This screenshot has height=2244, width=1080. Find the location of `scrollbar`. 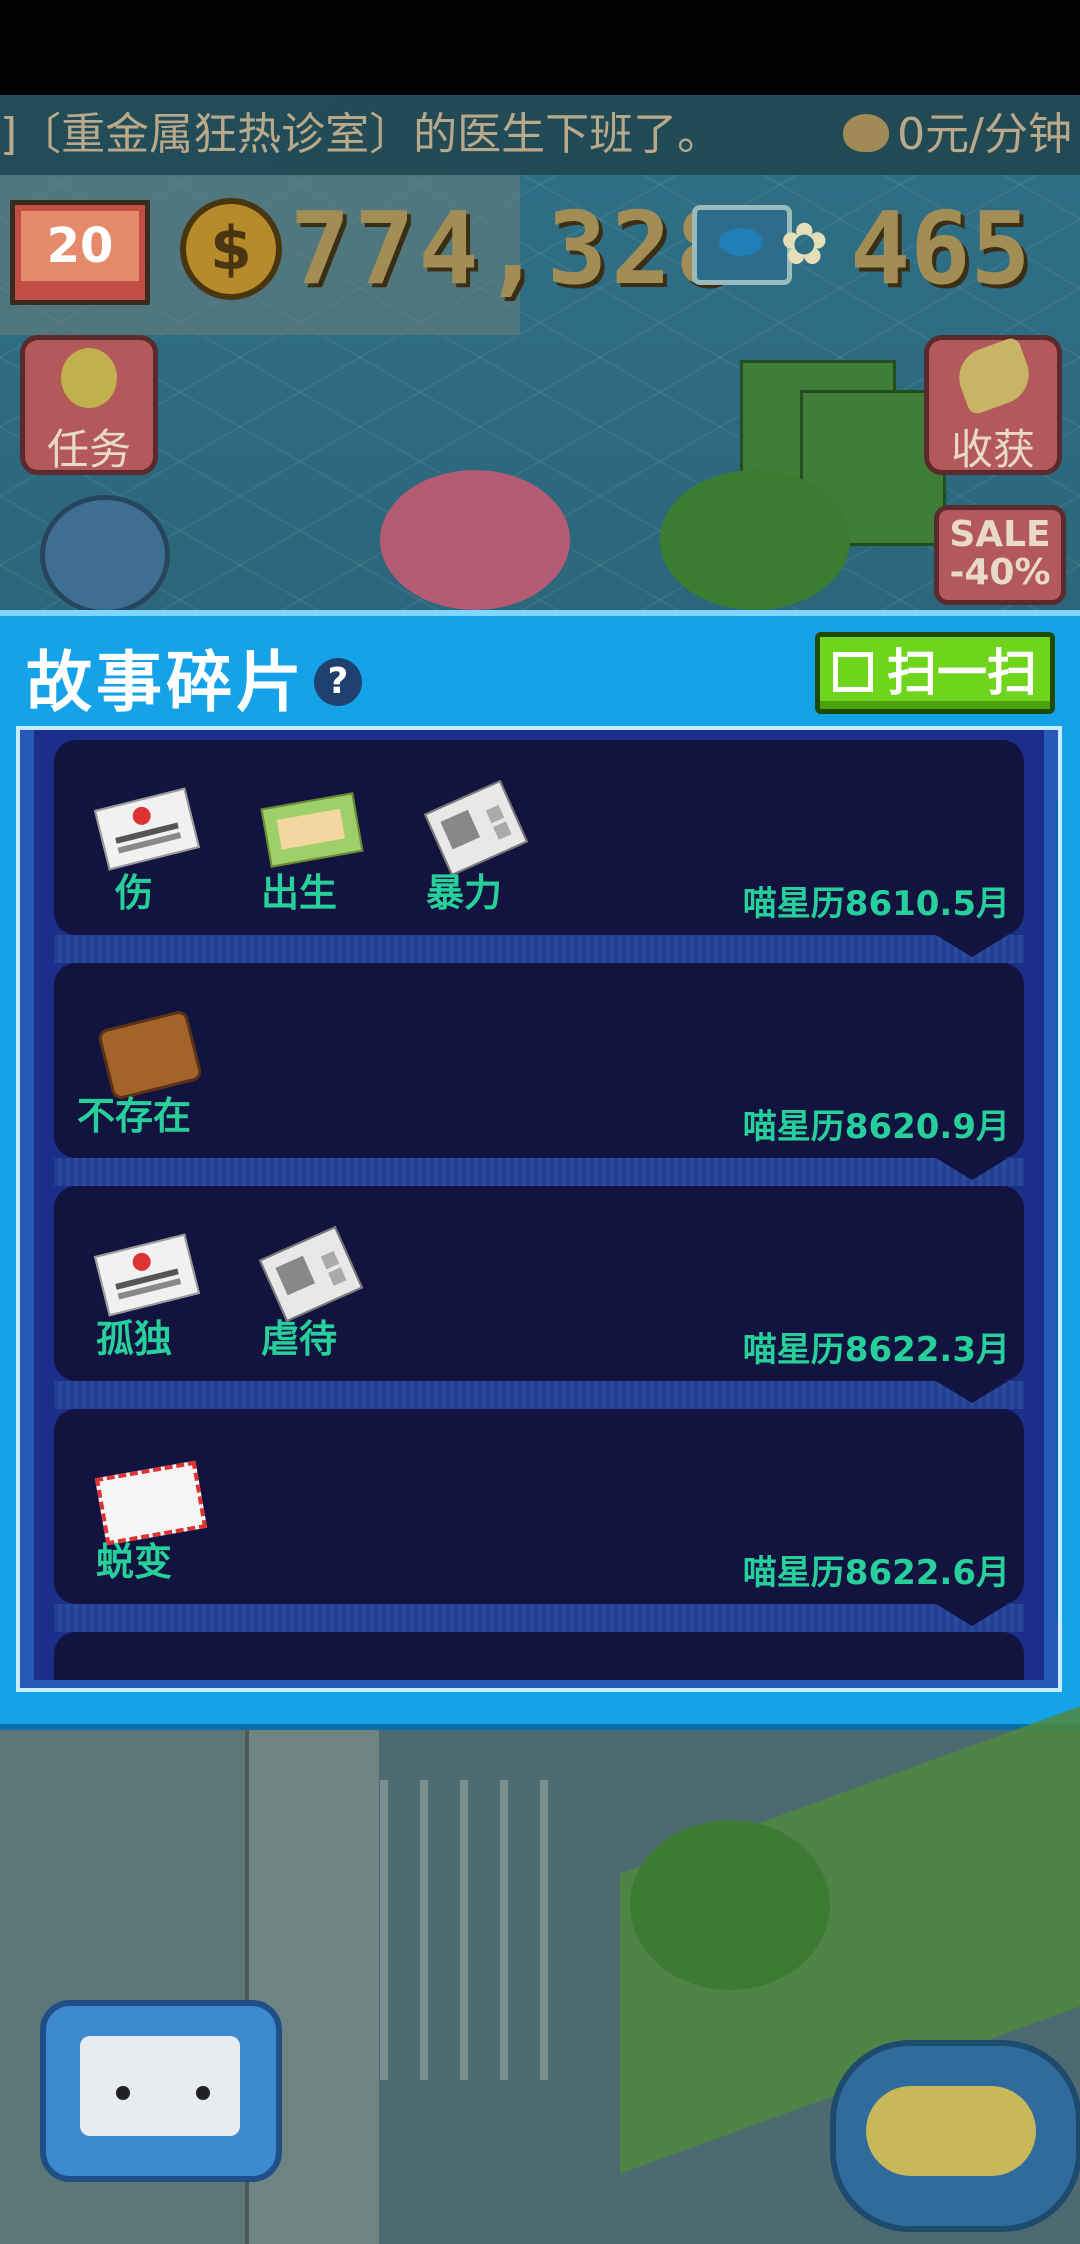

scrollbar is located at coordinates (1057, 1210).